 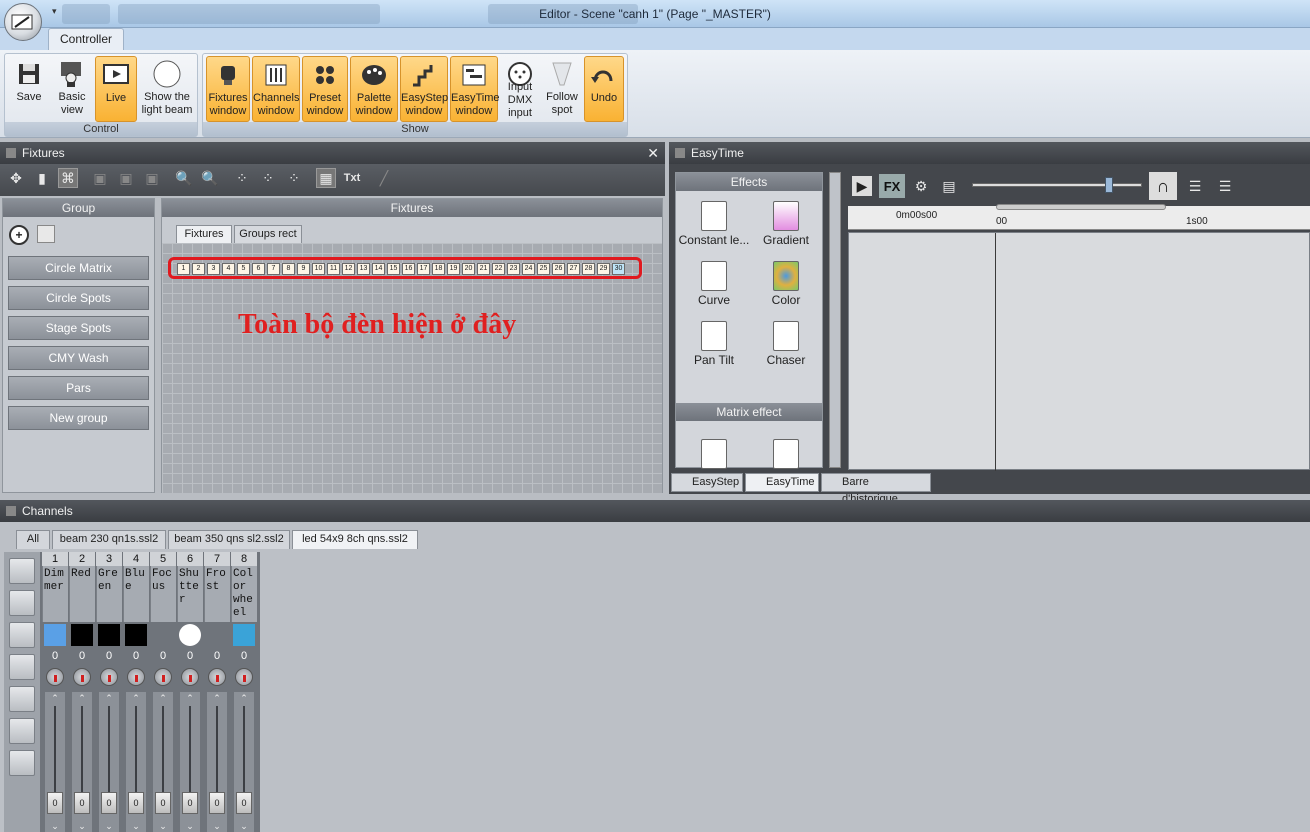 What do you see at coordinates (288, 269) in the screenshot?
I see `fixture-cell: 8` at bounding box center [288, 269].